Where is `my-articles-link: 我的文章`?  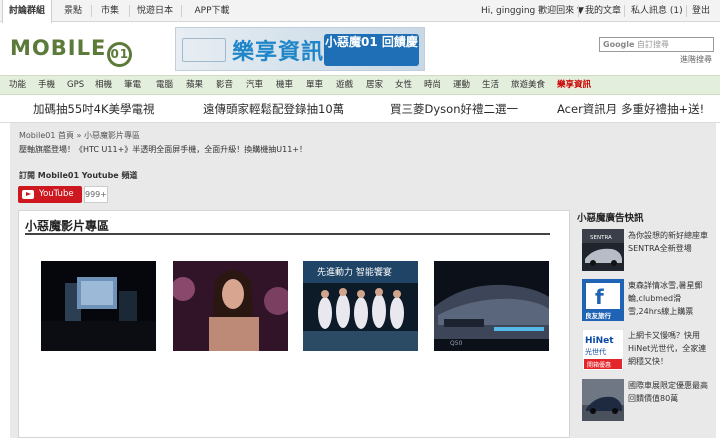
my-articles-link: 我的文章 is located at coordinates (603, 11).